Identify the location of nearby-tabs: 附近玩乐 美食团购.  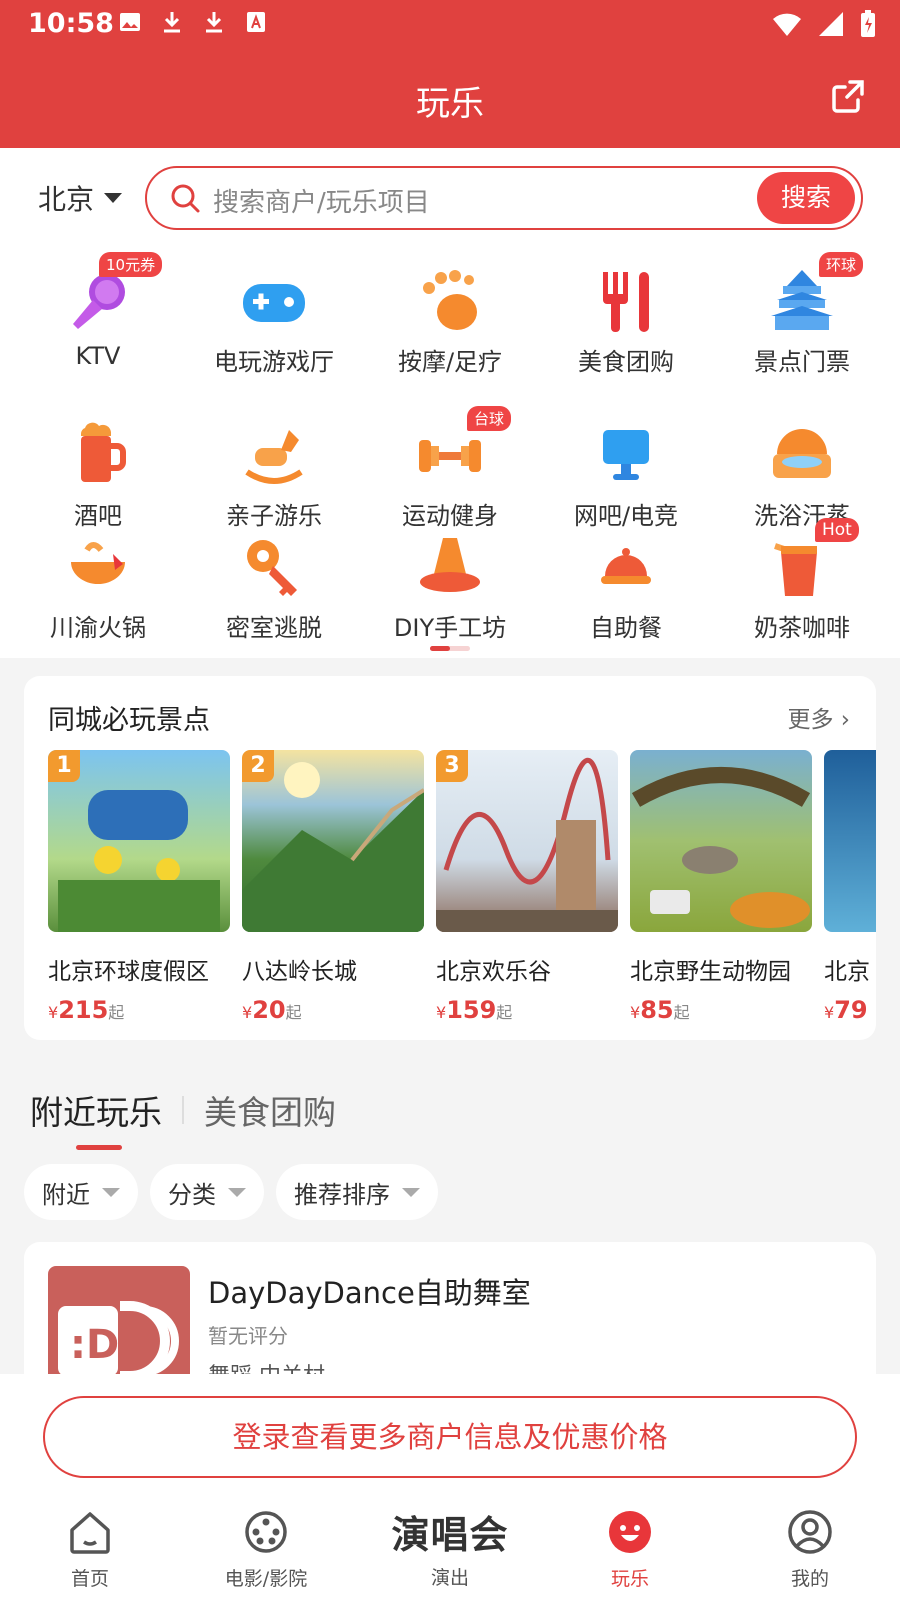
(183, 1118).